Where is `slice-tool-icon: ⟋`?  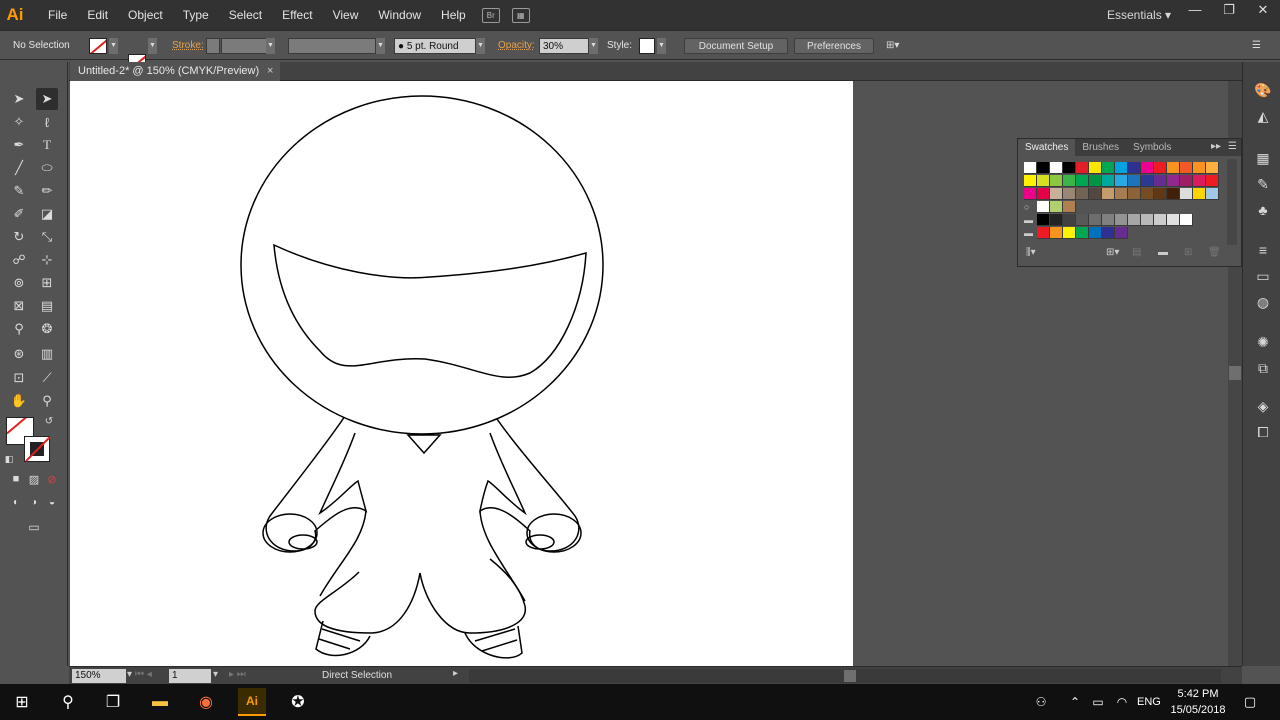 slice-tool-icon: ⟋ is located at coordinates (47, 378).